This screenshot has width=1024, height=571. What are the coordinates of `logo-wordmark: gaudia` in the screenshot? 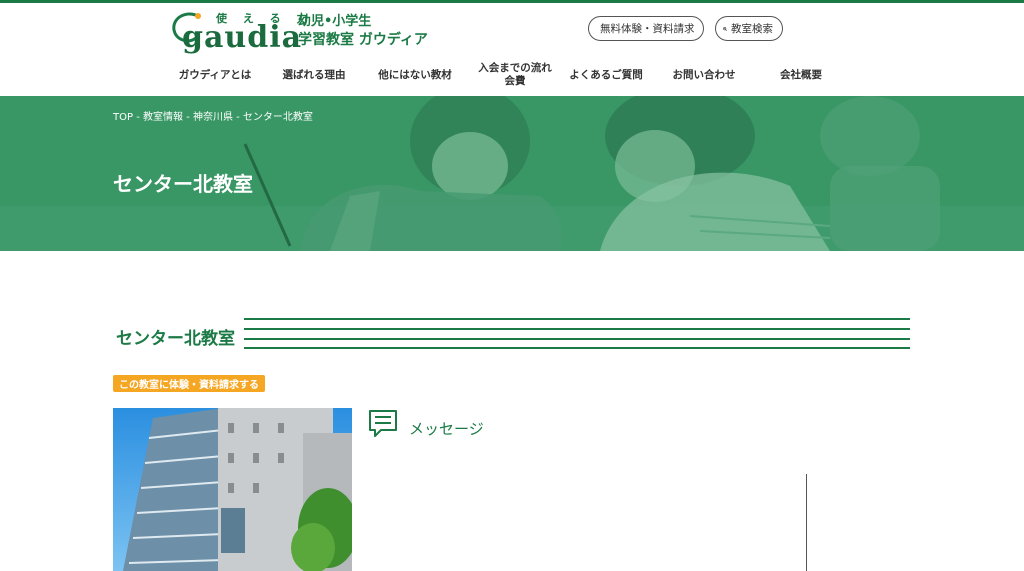 It's located at (242, 37).